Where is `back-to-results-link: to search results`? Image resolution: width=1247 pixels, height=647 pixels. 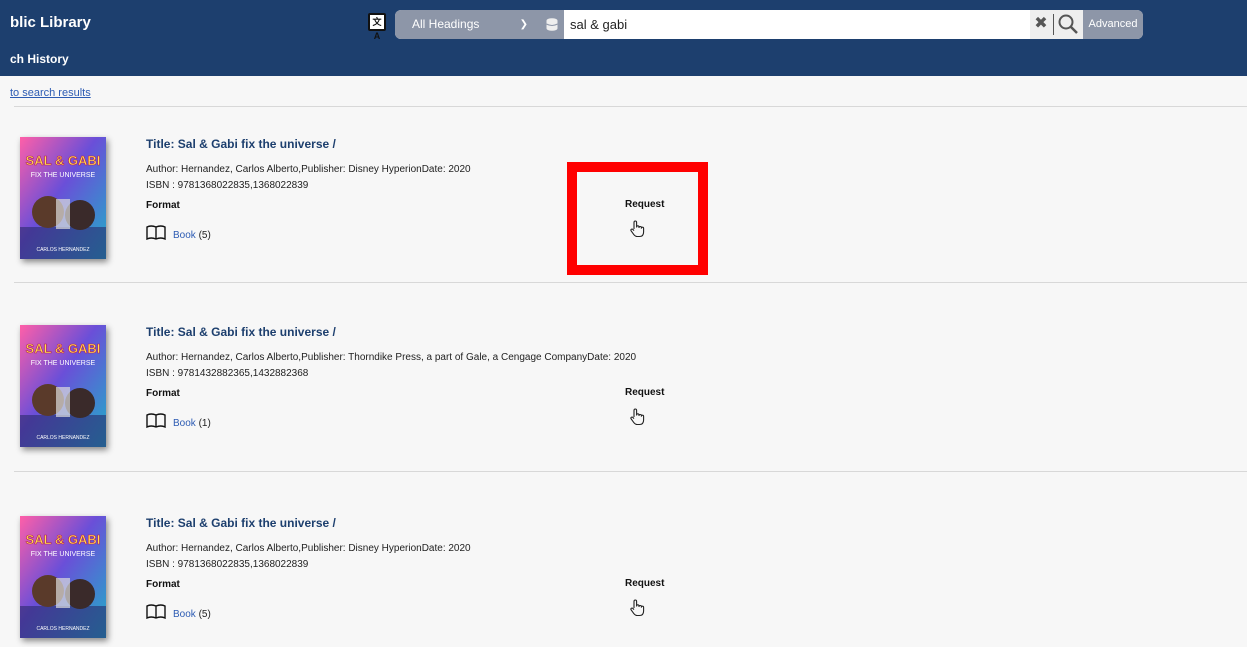
back-to-results-link: to search results is located at coordinates (50, 93).